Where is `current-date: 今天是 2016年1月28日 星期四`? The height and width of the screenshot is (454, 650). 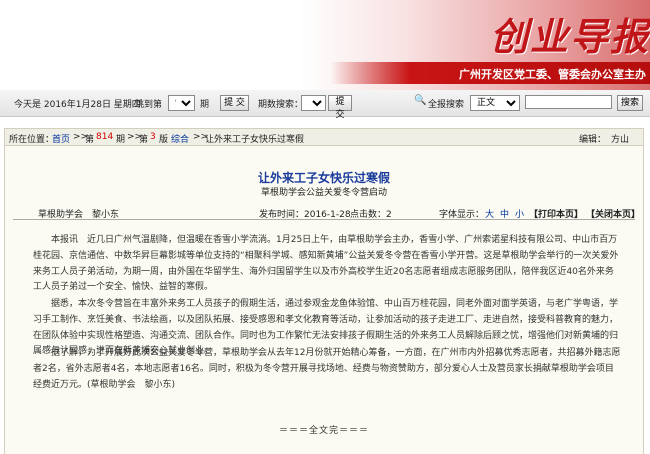
current-date: 今天是 2016年1月28日 星期四 is located at coordinates (77, 105).